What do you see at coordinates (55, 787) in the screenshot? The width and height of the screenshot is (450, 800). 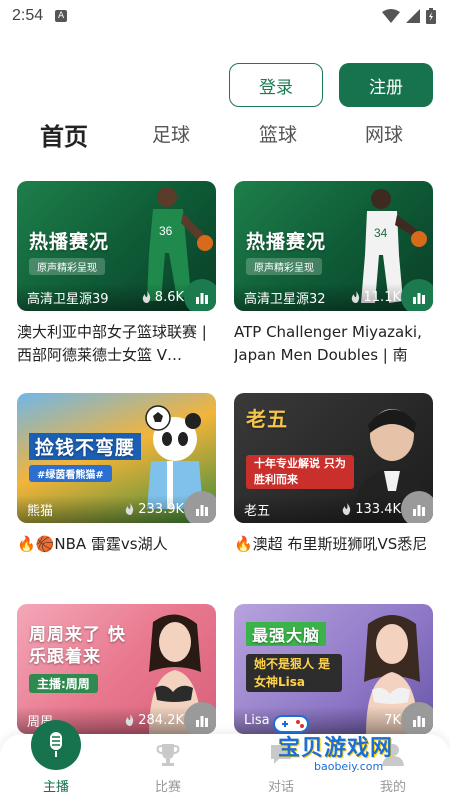 I see `nav-label: 主播` at bounding box center [55, 787].